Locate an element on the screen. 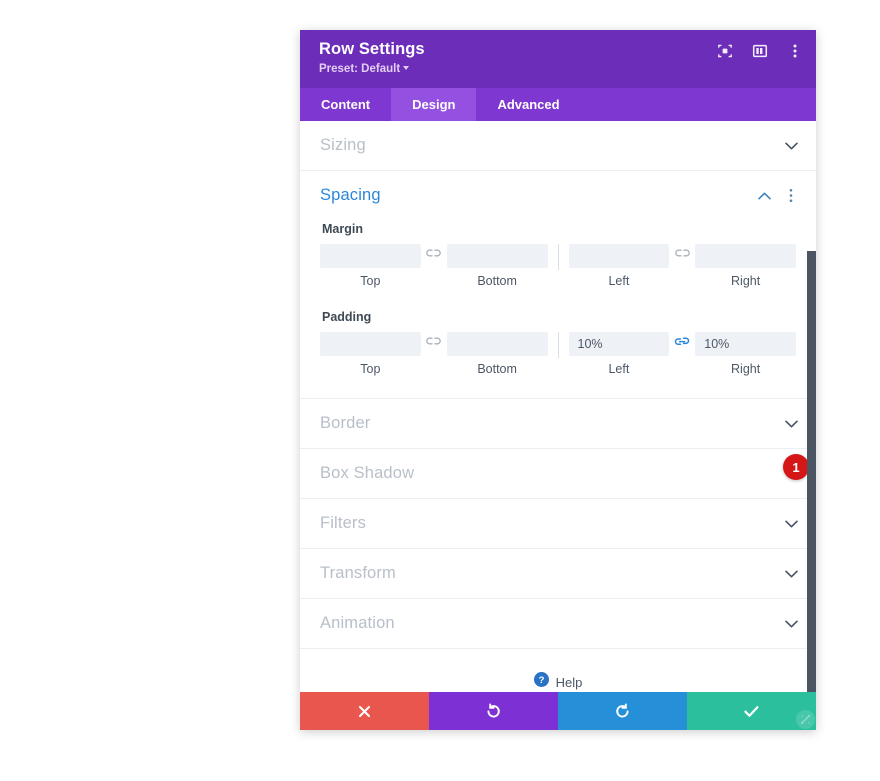  help-label: Help is located at coordinates (569, 682).